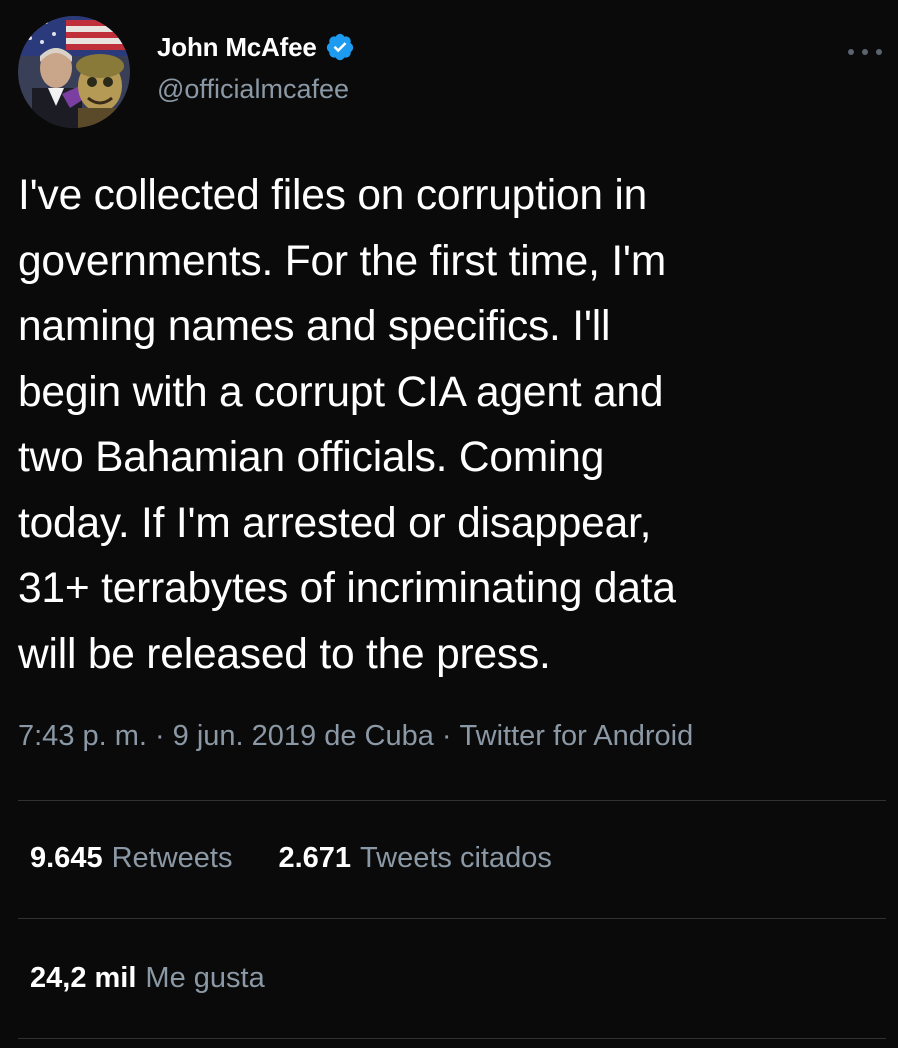  I want to click on tweet-time: 7:43 p. m., so click(82, 736).